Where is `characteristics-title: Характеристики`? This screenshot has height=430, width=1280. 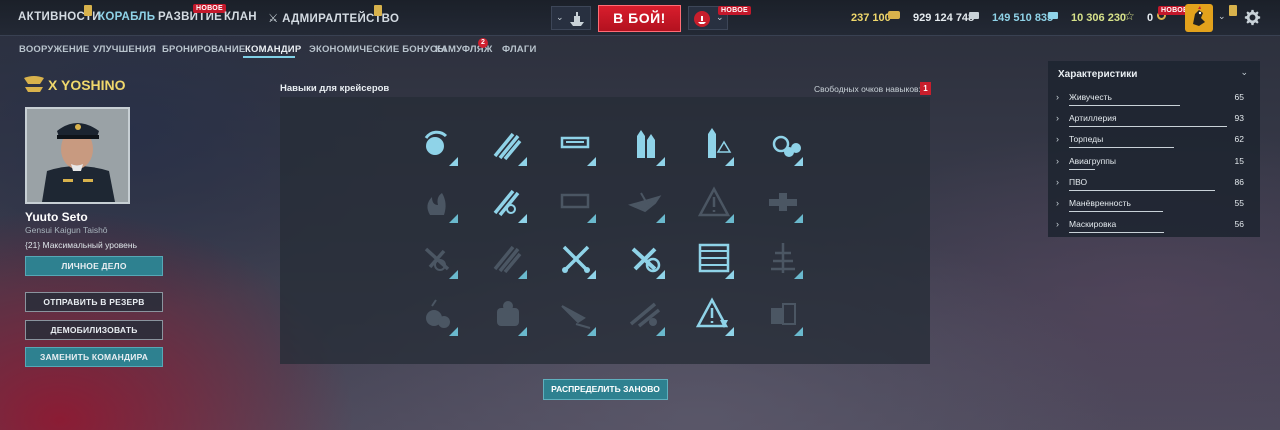
characteristics-title: Характеристики is located at coordinates (1098, 74).